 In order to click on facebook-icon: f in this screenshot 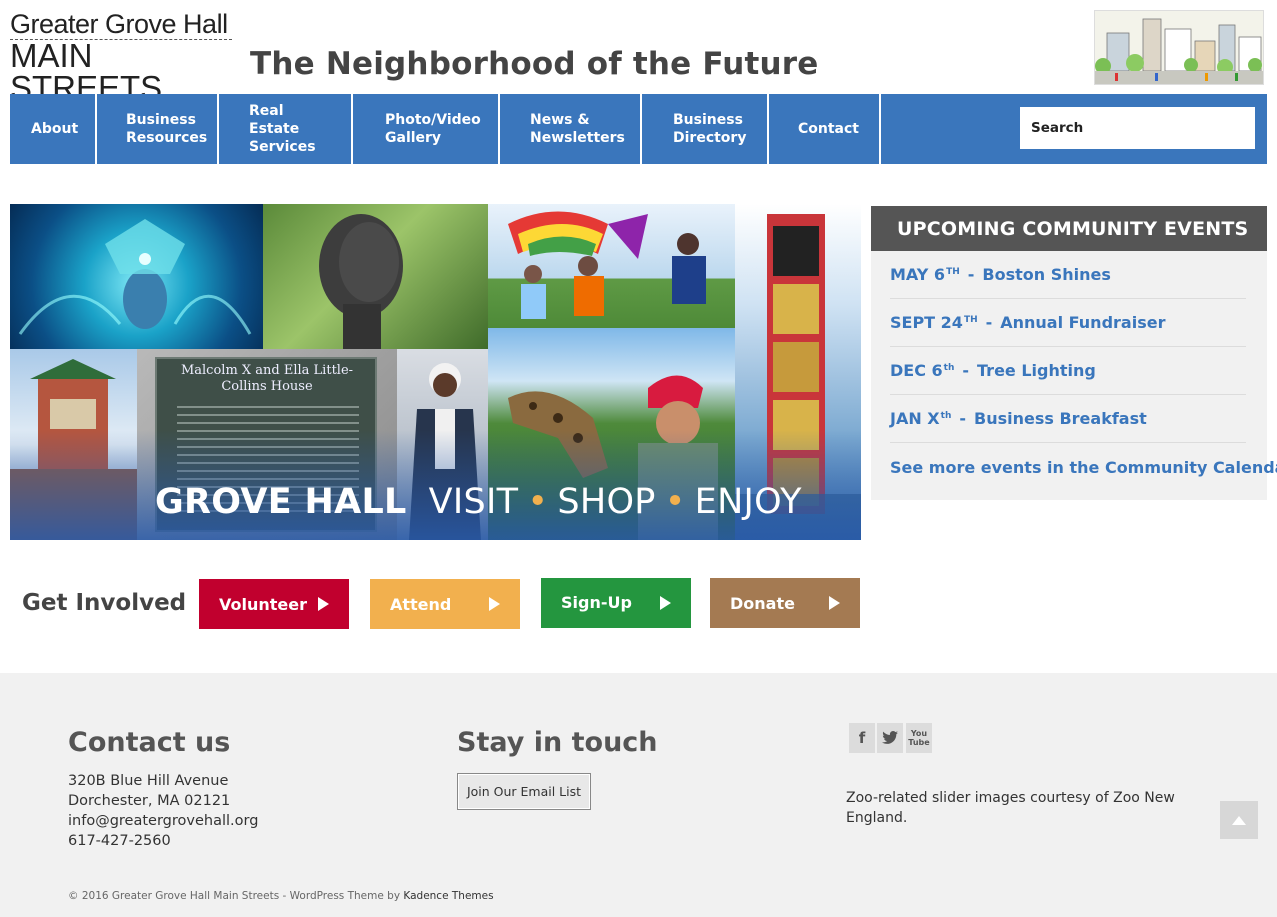, I will do `click(862, 738)`.